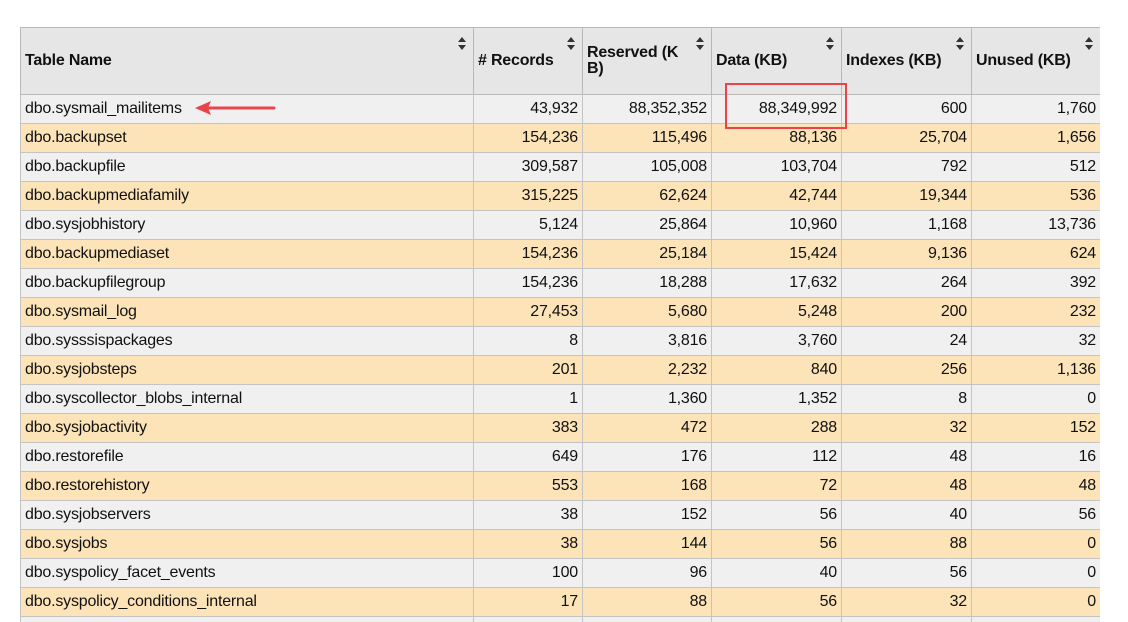 The width and height of the screenshot is (1128, 622). I want to click on column-header-records: # Records, so click(528, 61).